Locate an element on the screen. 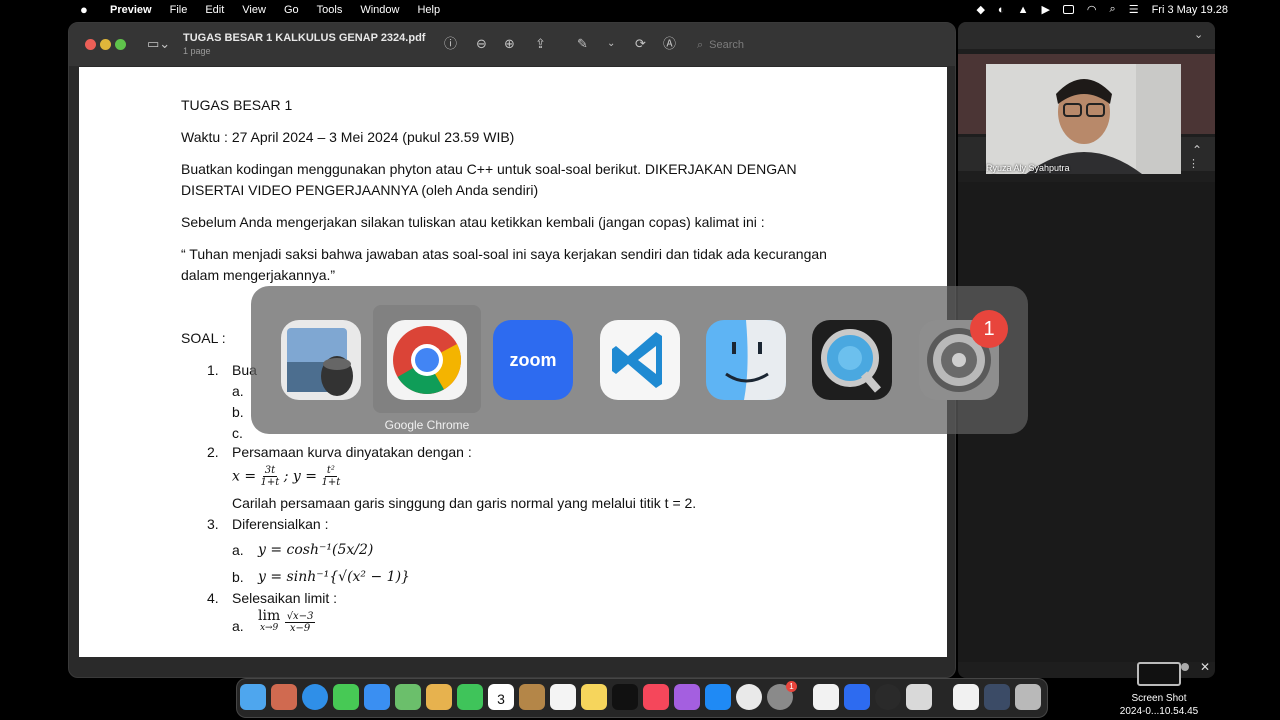 The width and height of the screenshot is (1280, 720). q4-lim-word: lim is located at coordinates (269, 616).